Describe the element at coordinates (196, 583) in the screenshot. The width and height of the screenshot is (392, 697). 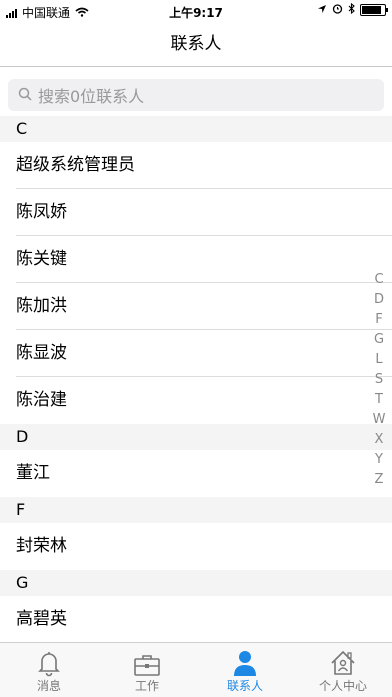
I see `section-header: G` at that location.